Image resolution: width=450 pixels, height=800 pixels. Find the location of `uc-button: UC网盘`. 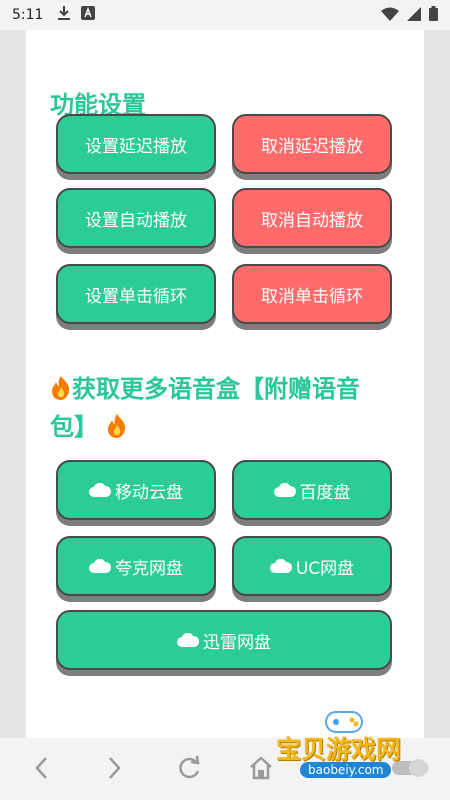

uc-button: UC网盘 is located at coordinates (312, 566).